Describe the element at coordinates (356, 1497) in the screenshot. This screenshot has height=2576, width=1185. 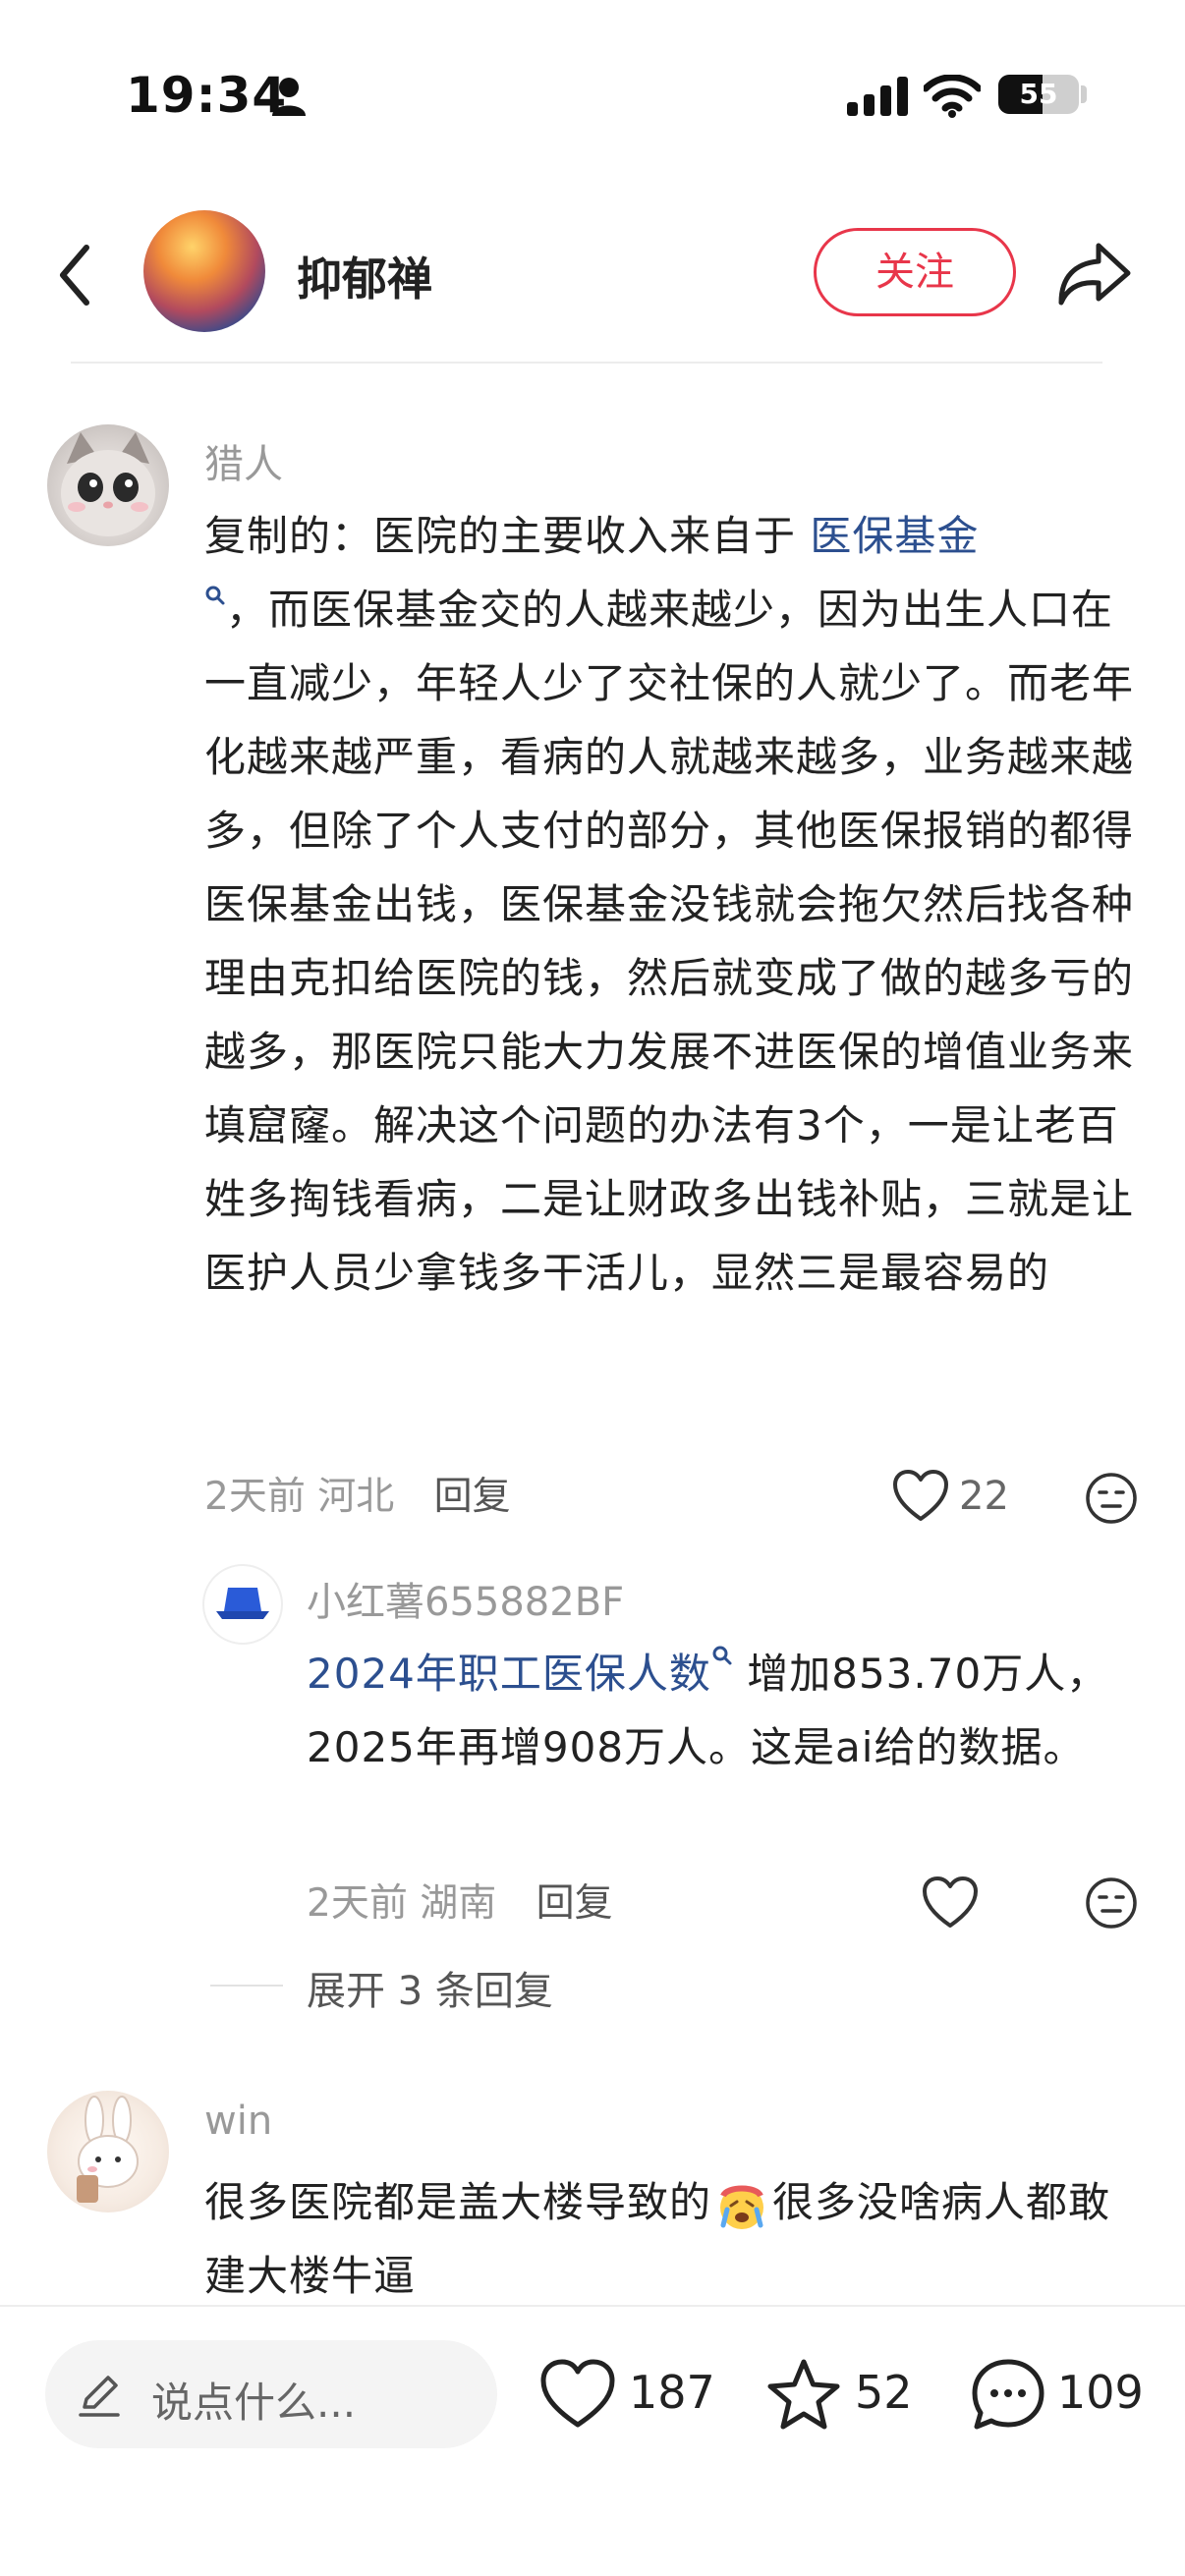
I see `comment-location: 河北` at that location.